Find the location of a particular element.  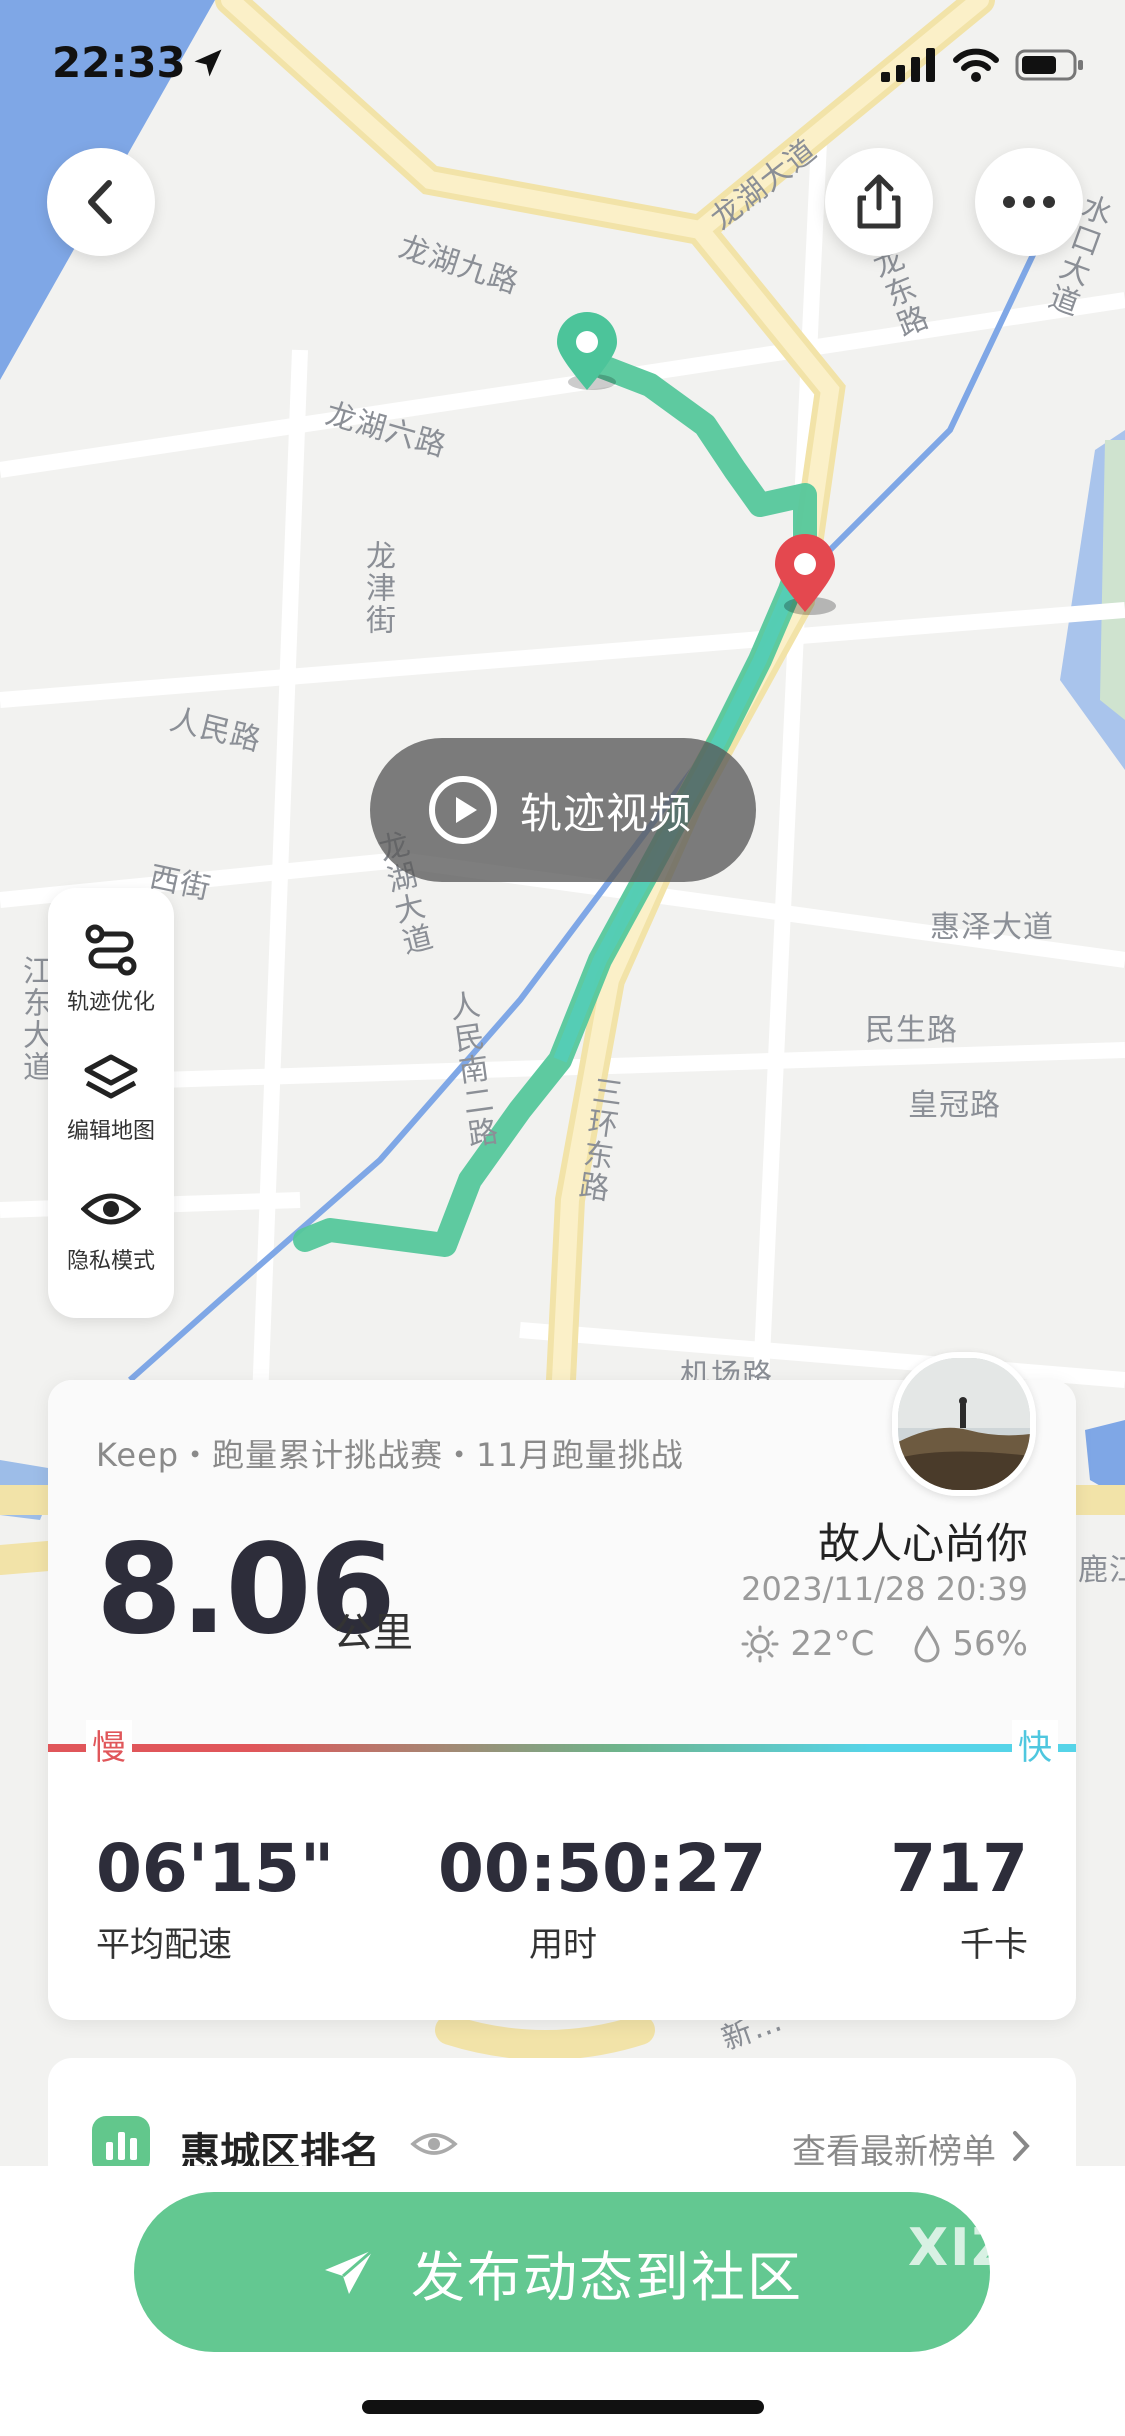

sun-icon is located at coordinates (760, 1644).